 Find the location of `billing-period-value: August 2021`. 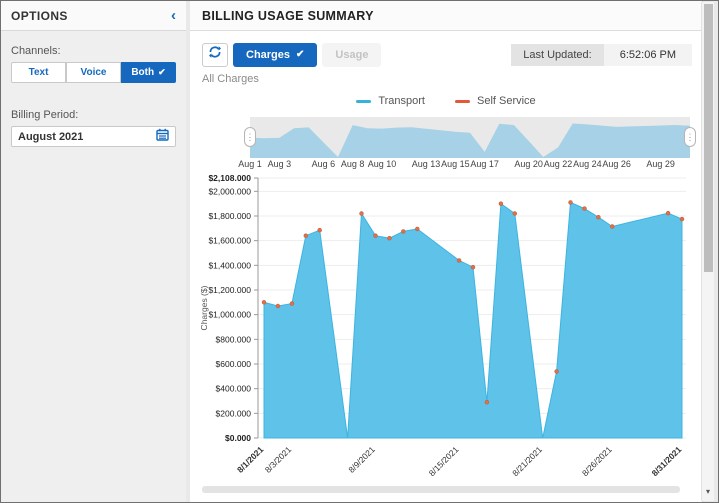

billing-period-value: August 2021 is located at coordinates (51, 136).